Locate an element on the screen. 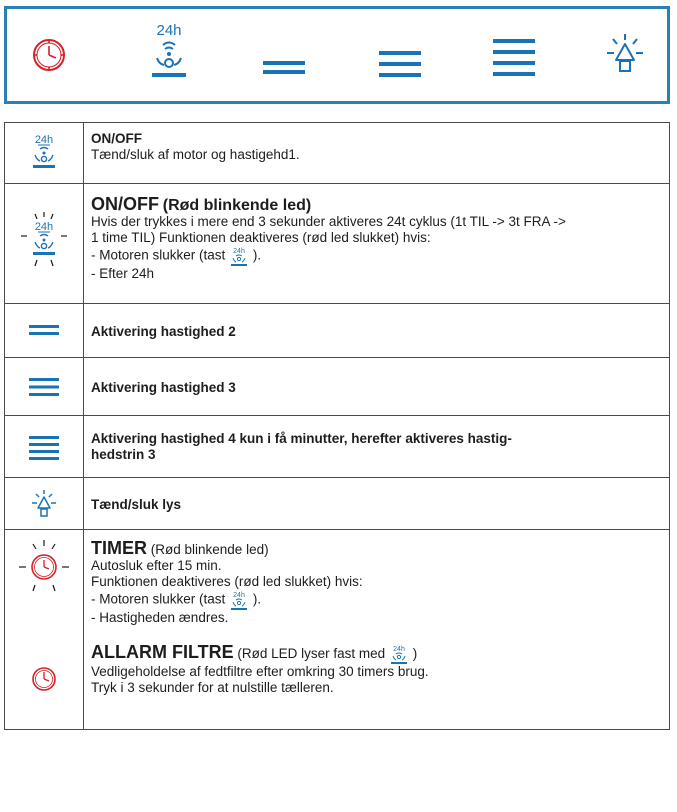 Image resolution: width=677 pixels, height=812 pixels. onoff-blink-line3-pre: - Motoren slukker (tast is located at coordinates (158, 255).